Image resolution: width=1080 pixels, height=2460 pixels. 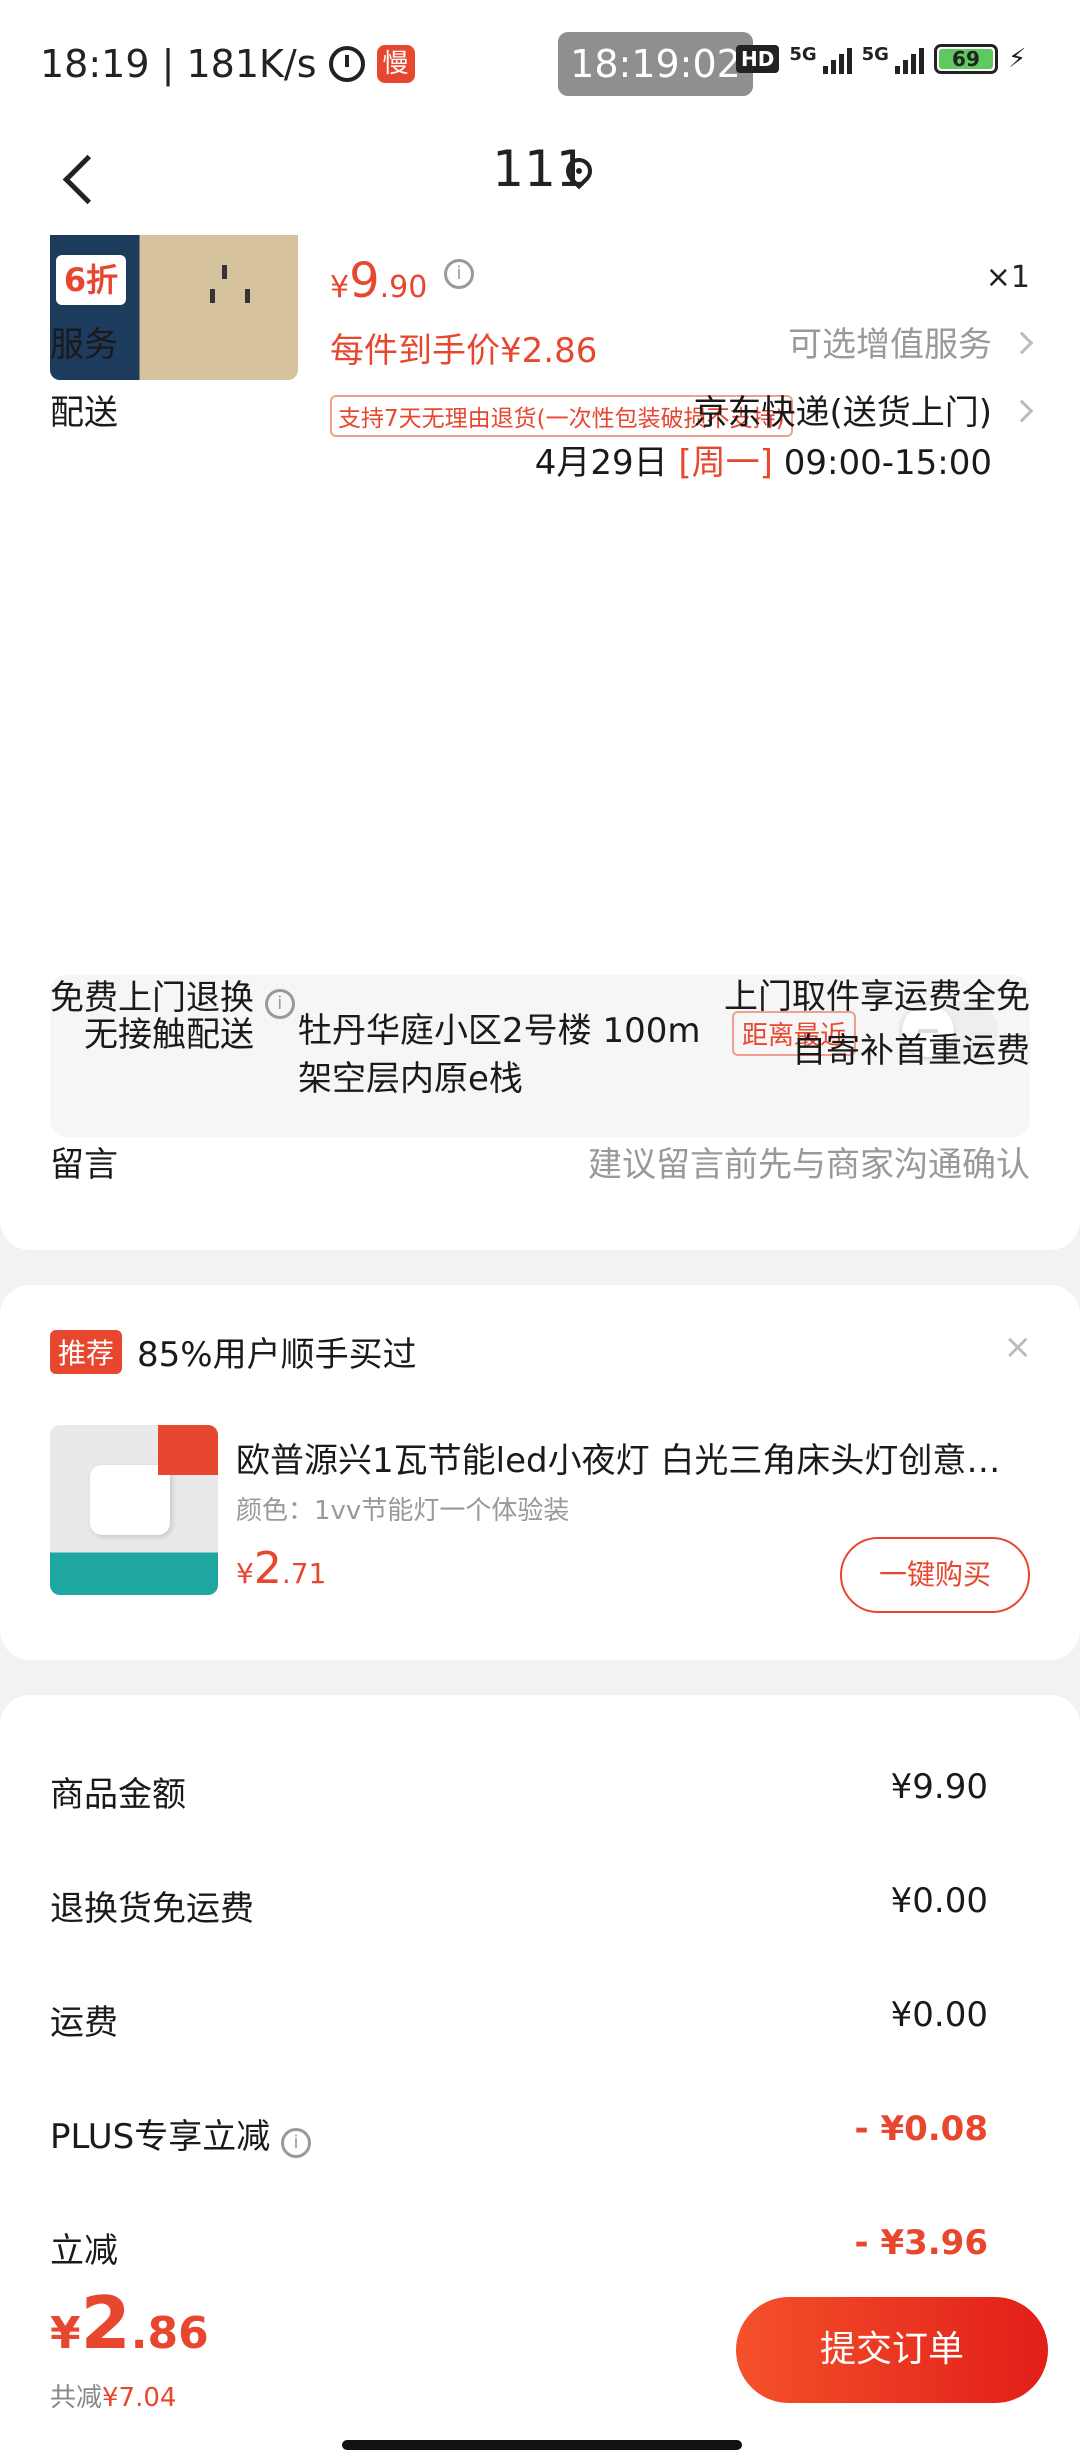 I want to click on message-input: 建议留言前先与商家沟通确认, so click(x=809, y=1161).